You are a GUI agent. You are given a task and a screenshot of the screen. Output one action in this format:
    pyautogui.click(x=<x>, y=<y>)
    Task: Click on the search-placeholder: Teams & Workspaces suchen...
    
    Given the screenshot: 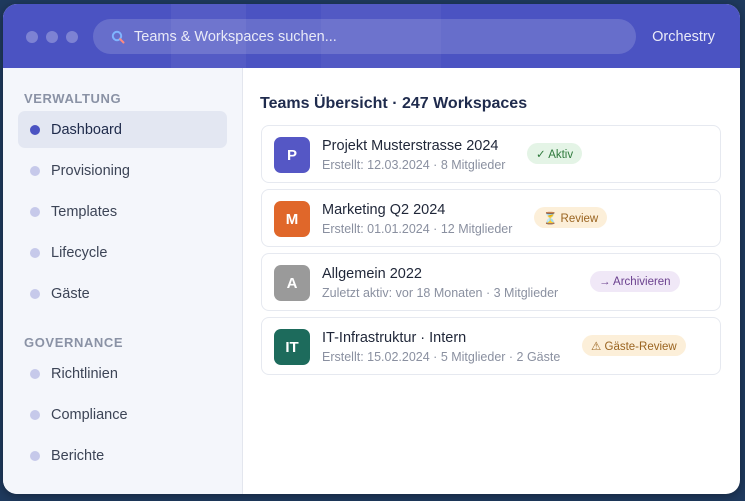 What is the action you would take?
    pyautogui.click(x=235, y=36)
    